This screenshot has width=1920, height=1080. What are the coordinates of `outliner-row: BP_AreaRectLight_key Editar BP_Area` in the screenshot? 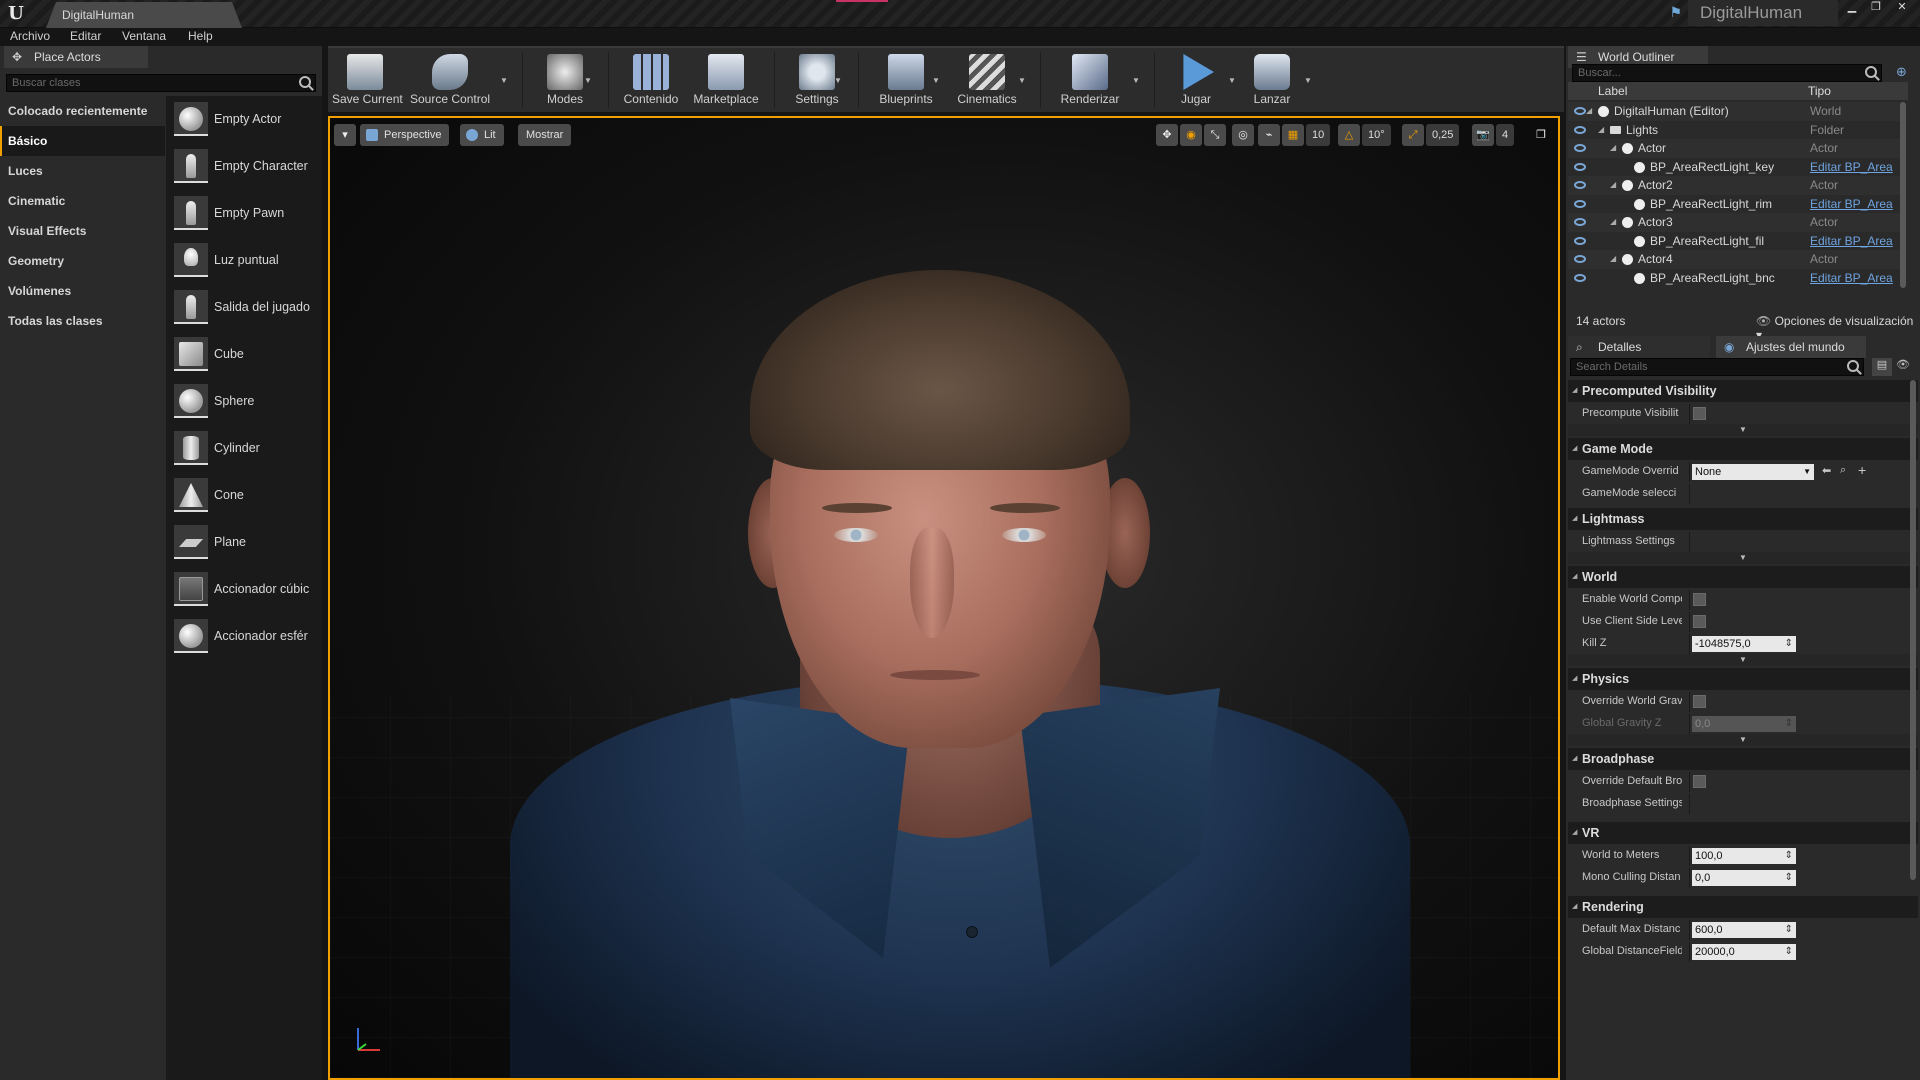 It's located at (1736, 167).